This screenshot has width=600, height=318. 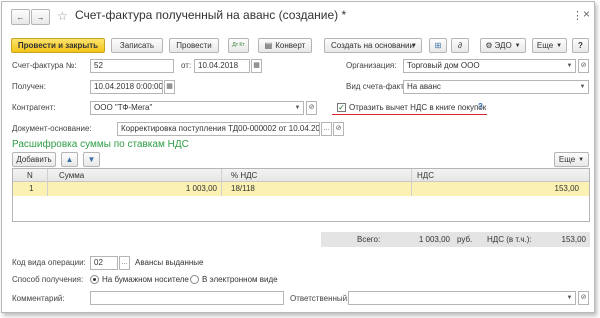 What do you see at coordinates (62, 16) in the screenshot?
I see `favorite-star-icon: ☆` at bounding box center [62, 16].